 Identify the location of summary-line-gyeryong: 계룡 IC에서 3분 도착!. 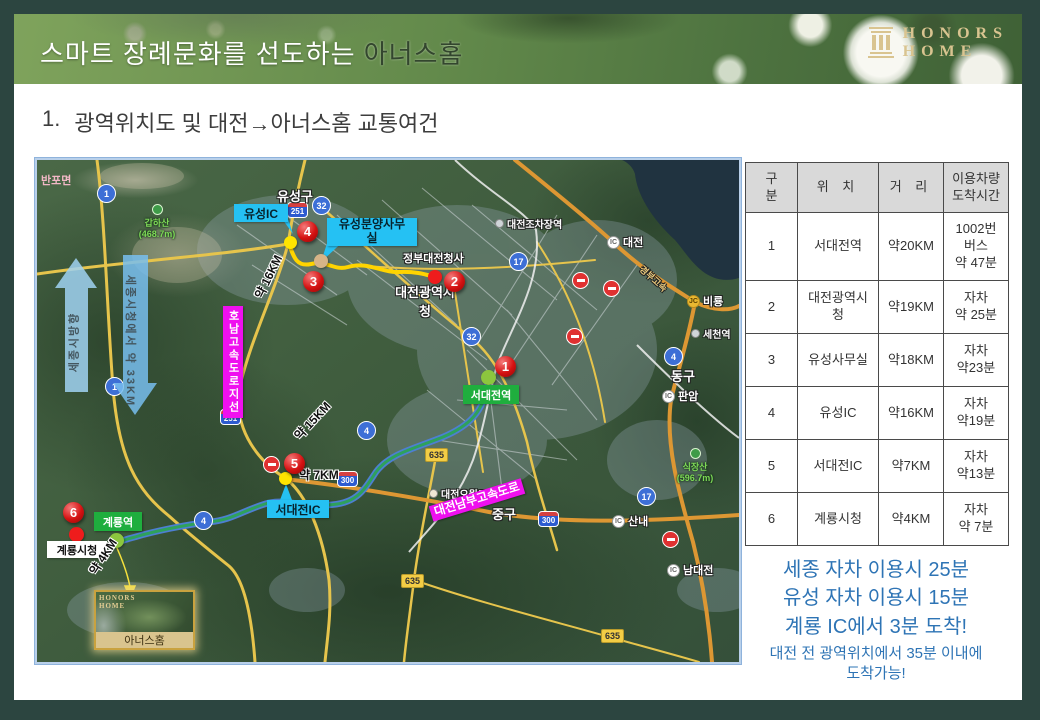
(876, 626).